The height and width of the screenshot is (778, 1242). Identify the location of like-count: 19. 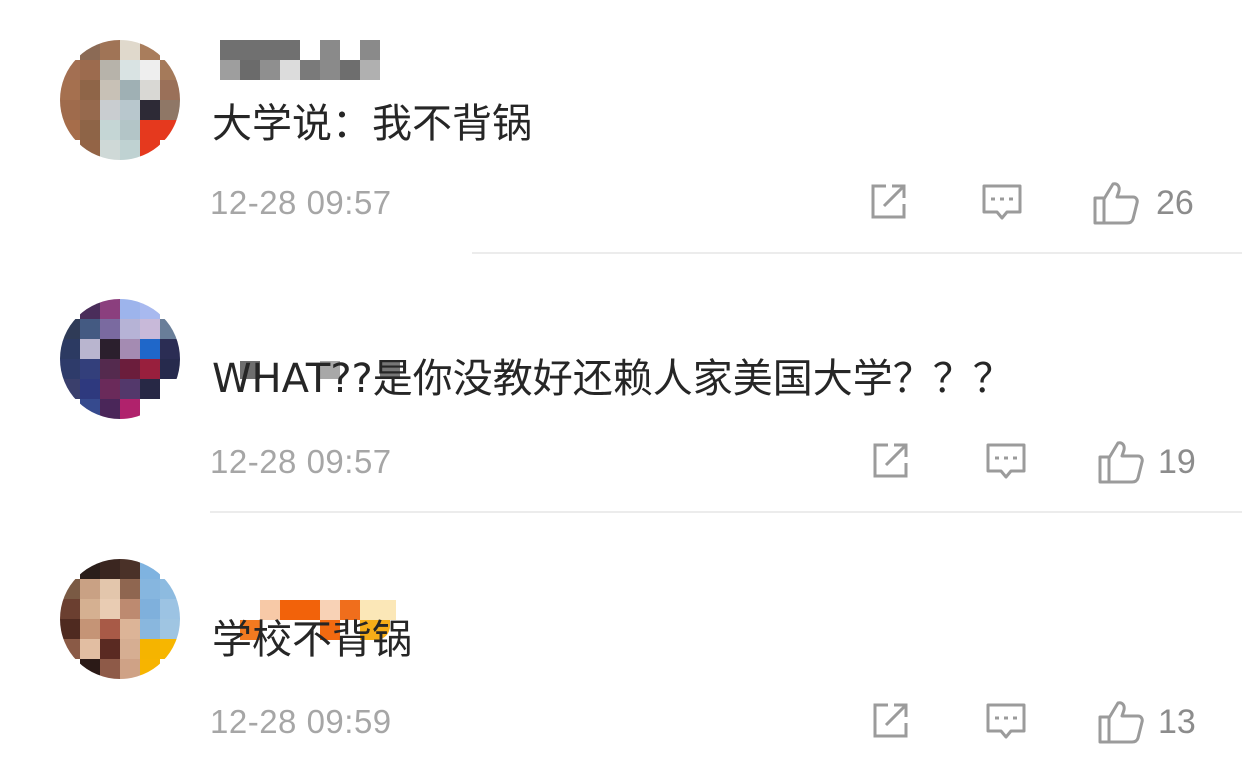
(1177, 462).